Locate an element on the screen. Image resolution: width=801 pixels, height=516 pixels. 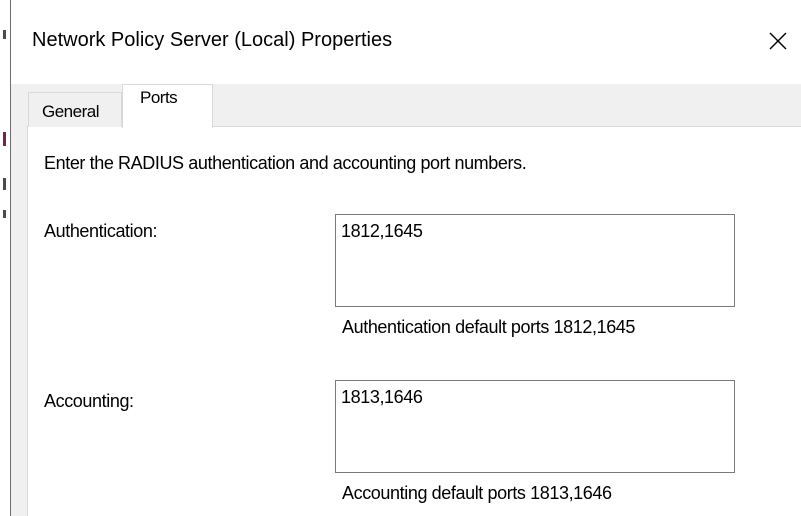
accounting-default-hint: Accounting default ports 1813,1646 is located at coordinates (477, 493).